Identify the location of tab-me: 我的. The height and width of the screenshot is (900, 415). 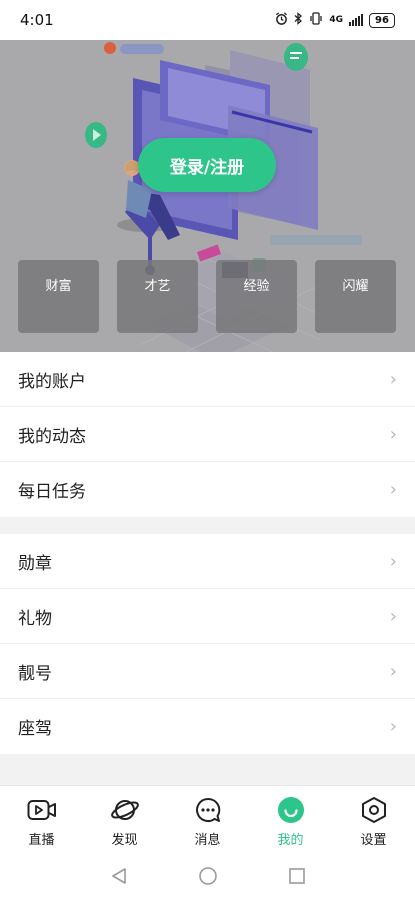
(290, 817).